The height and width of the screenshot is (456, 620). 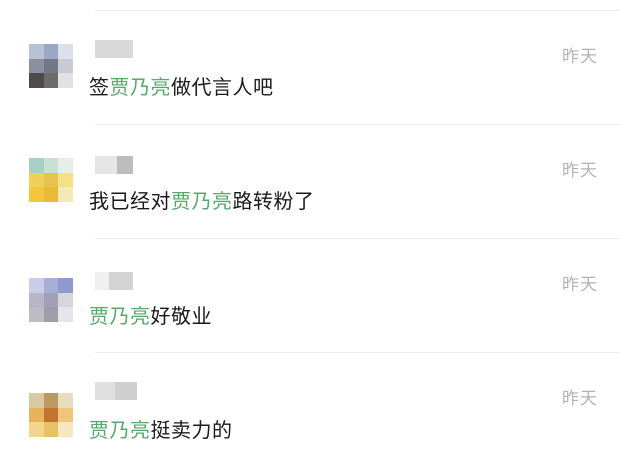 I want to click on comment-text-after: 挺卖力的, so click(x=191, y=430).